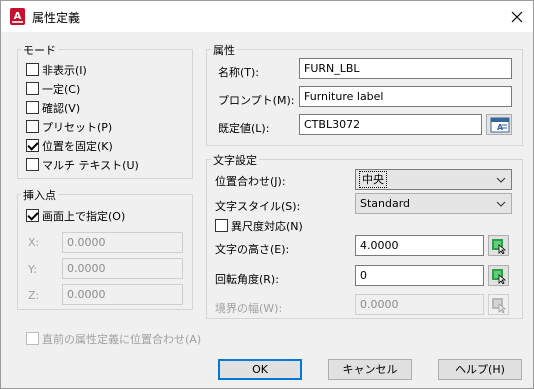  Describe the element at coordinates (122, 294) in the screenshot. I see `z-field: 0.0000` at that location.